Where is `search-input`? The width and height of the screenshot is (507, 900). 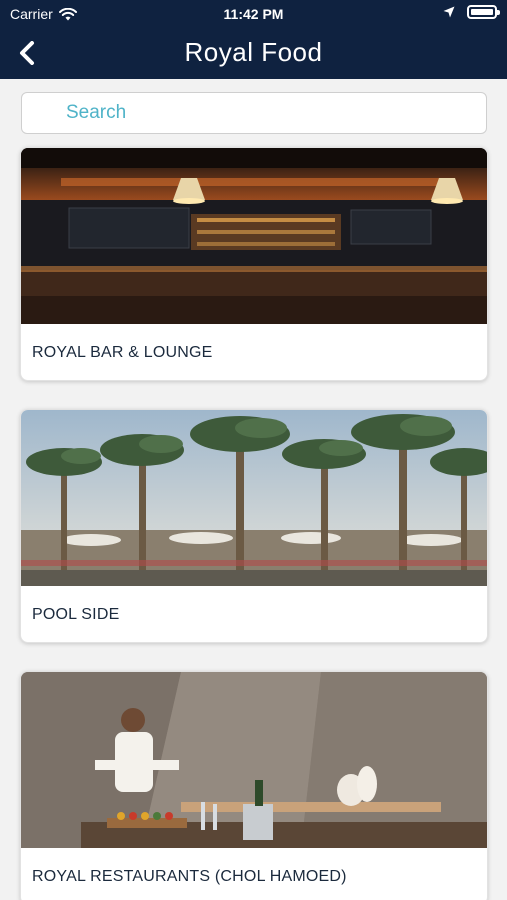 search-input is located at coordinates (254, 113).